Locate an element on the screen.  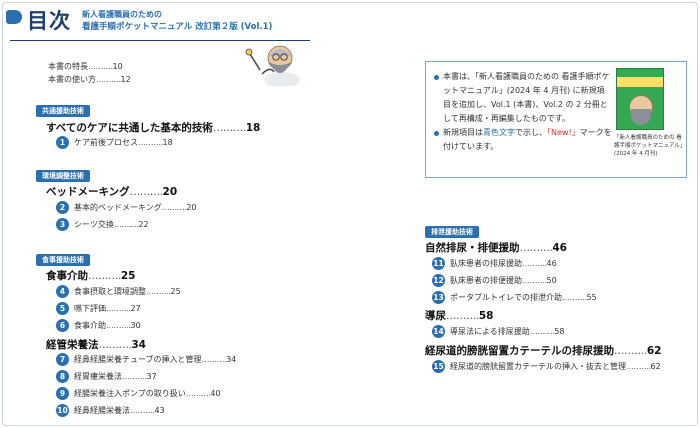
item-number-badge: 14 is located at coordinates (438, 331).